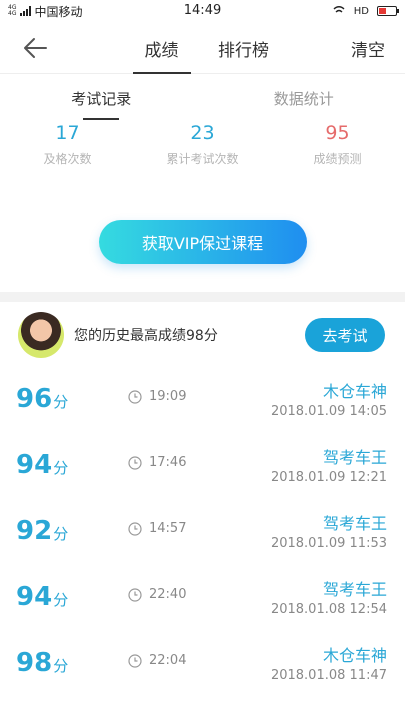 This screenshot has height=720, width=405. I want to click on score: 92分, so click(42, 531).